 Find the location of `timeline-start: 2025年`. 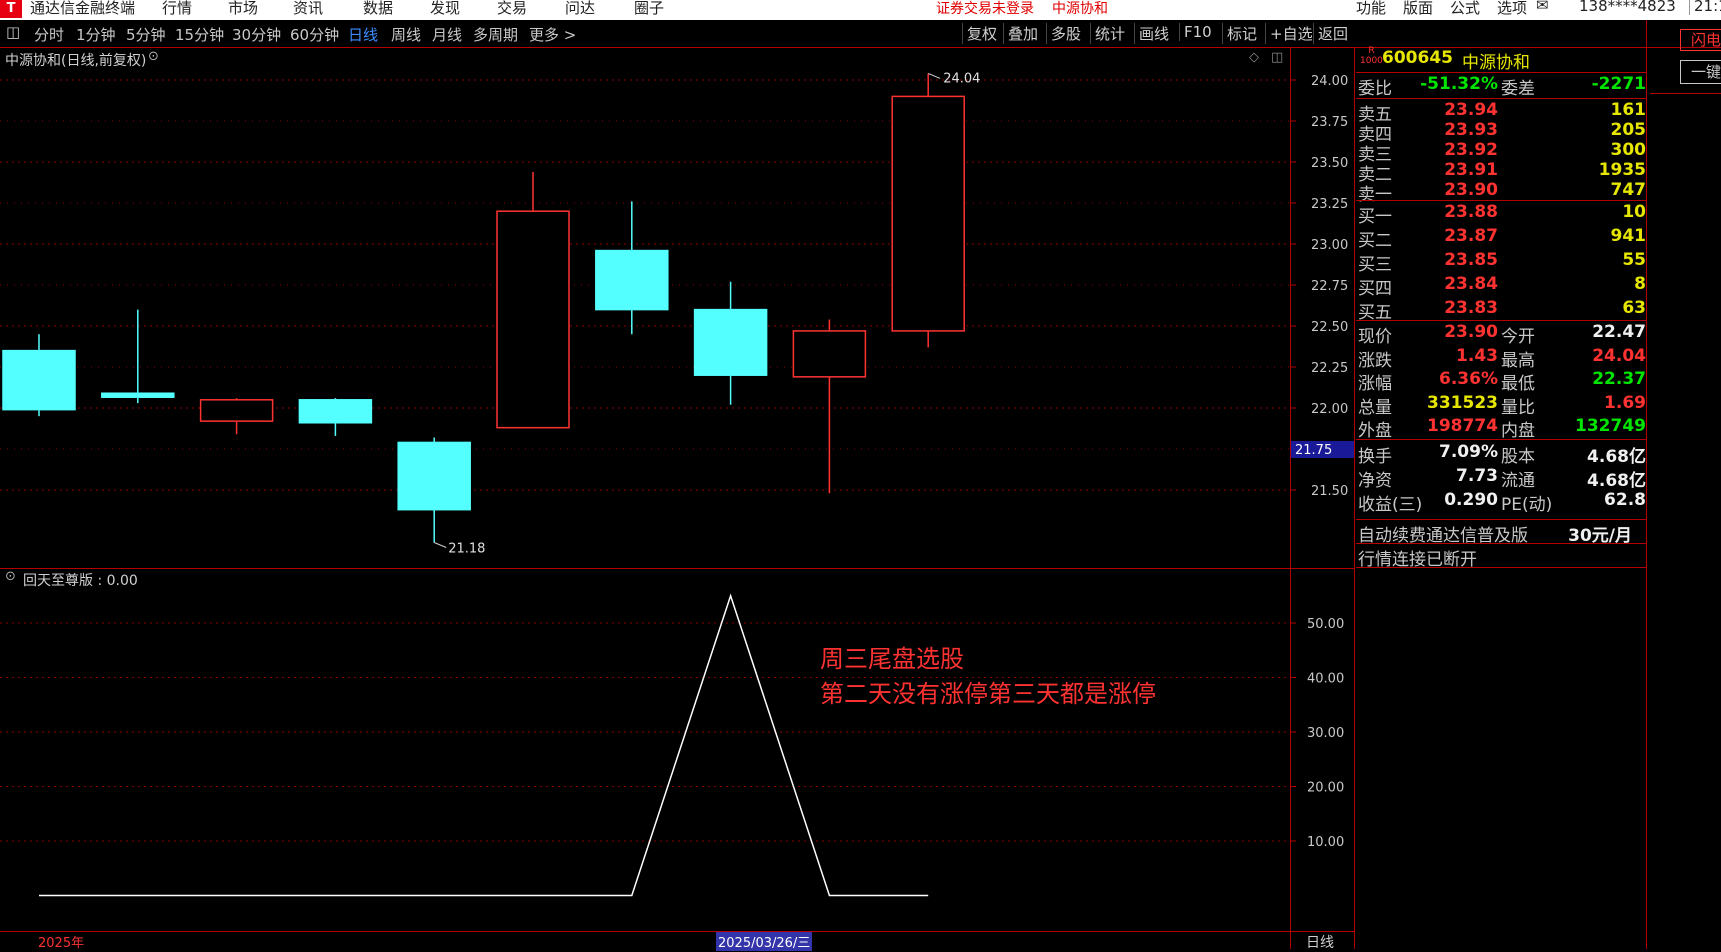

timeline-start: 2025年 is located at coordinates (61, 943).